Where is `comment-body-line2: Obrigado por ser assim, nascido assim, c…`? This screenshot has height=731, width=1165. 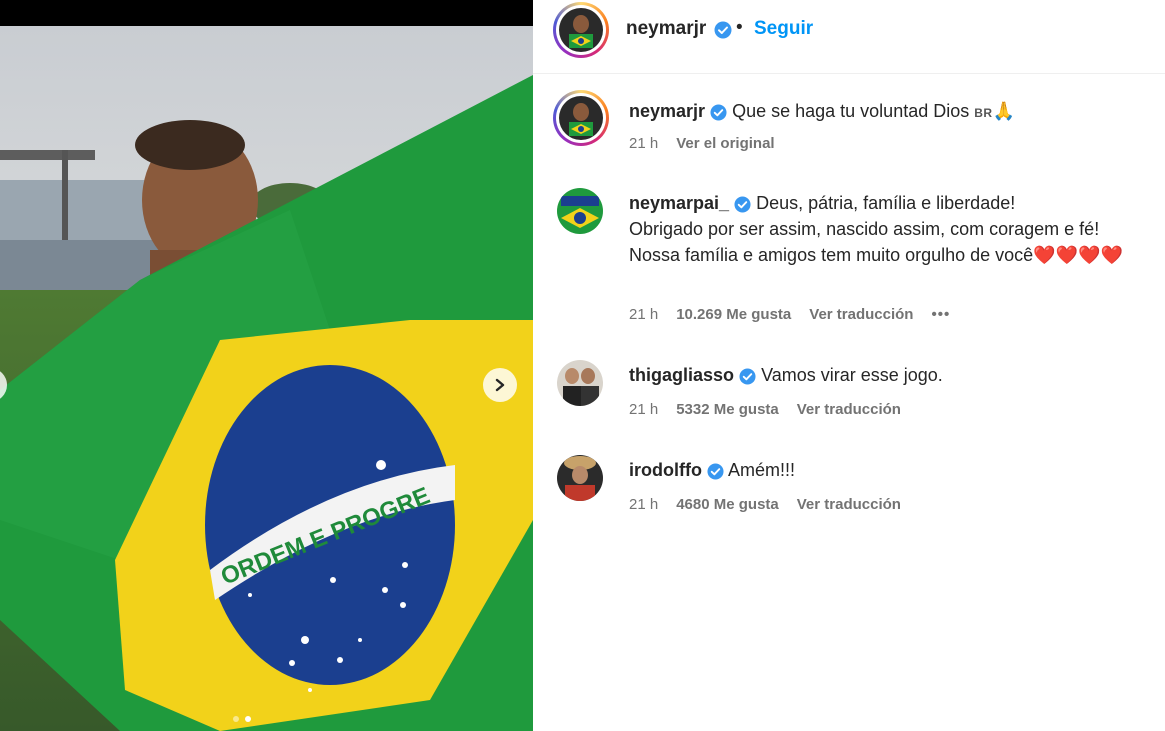 comment-body-line2: Obrigado por ser assim, nascido assim, c… is located at coordinates (864, 229).